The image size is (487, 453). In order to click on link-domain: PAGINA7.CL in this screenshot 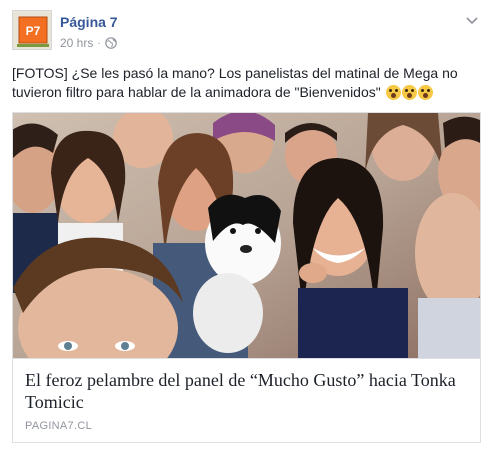, I will do `click(58, 426)`.